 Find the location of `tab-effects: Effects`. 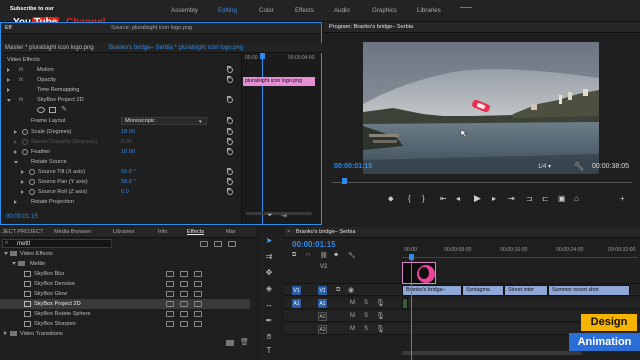

tab-effects: Effects is located at coordinates (195, 232).